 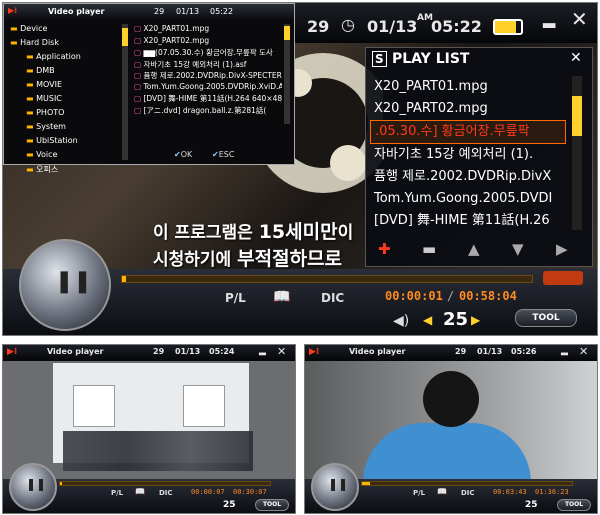 I want to click on tree-item-dmb: ▬ DMB, so click(x=65, y=73).